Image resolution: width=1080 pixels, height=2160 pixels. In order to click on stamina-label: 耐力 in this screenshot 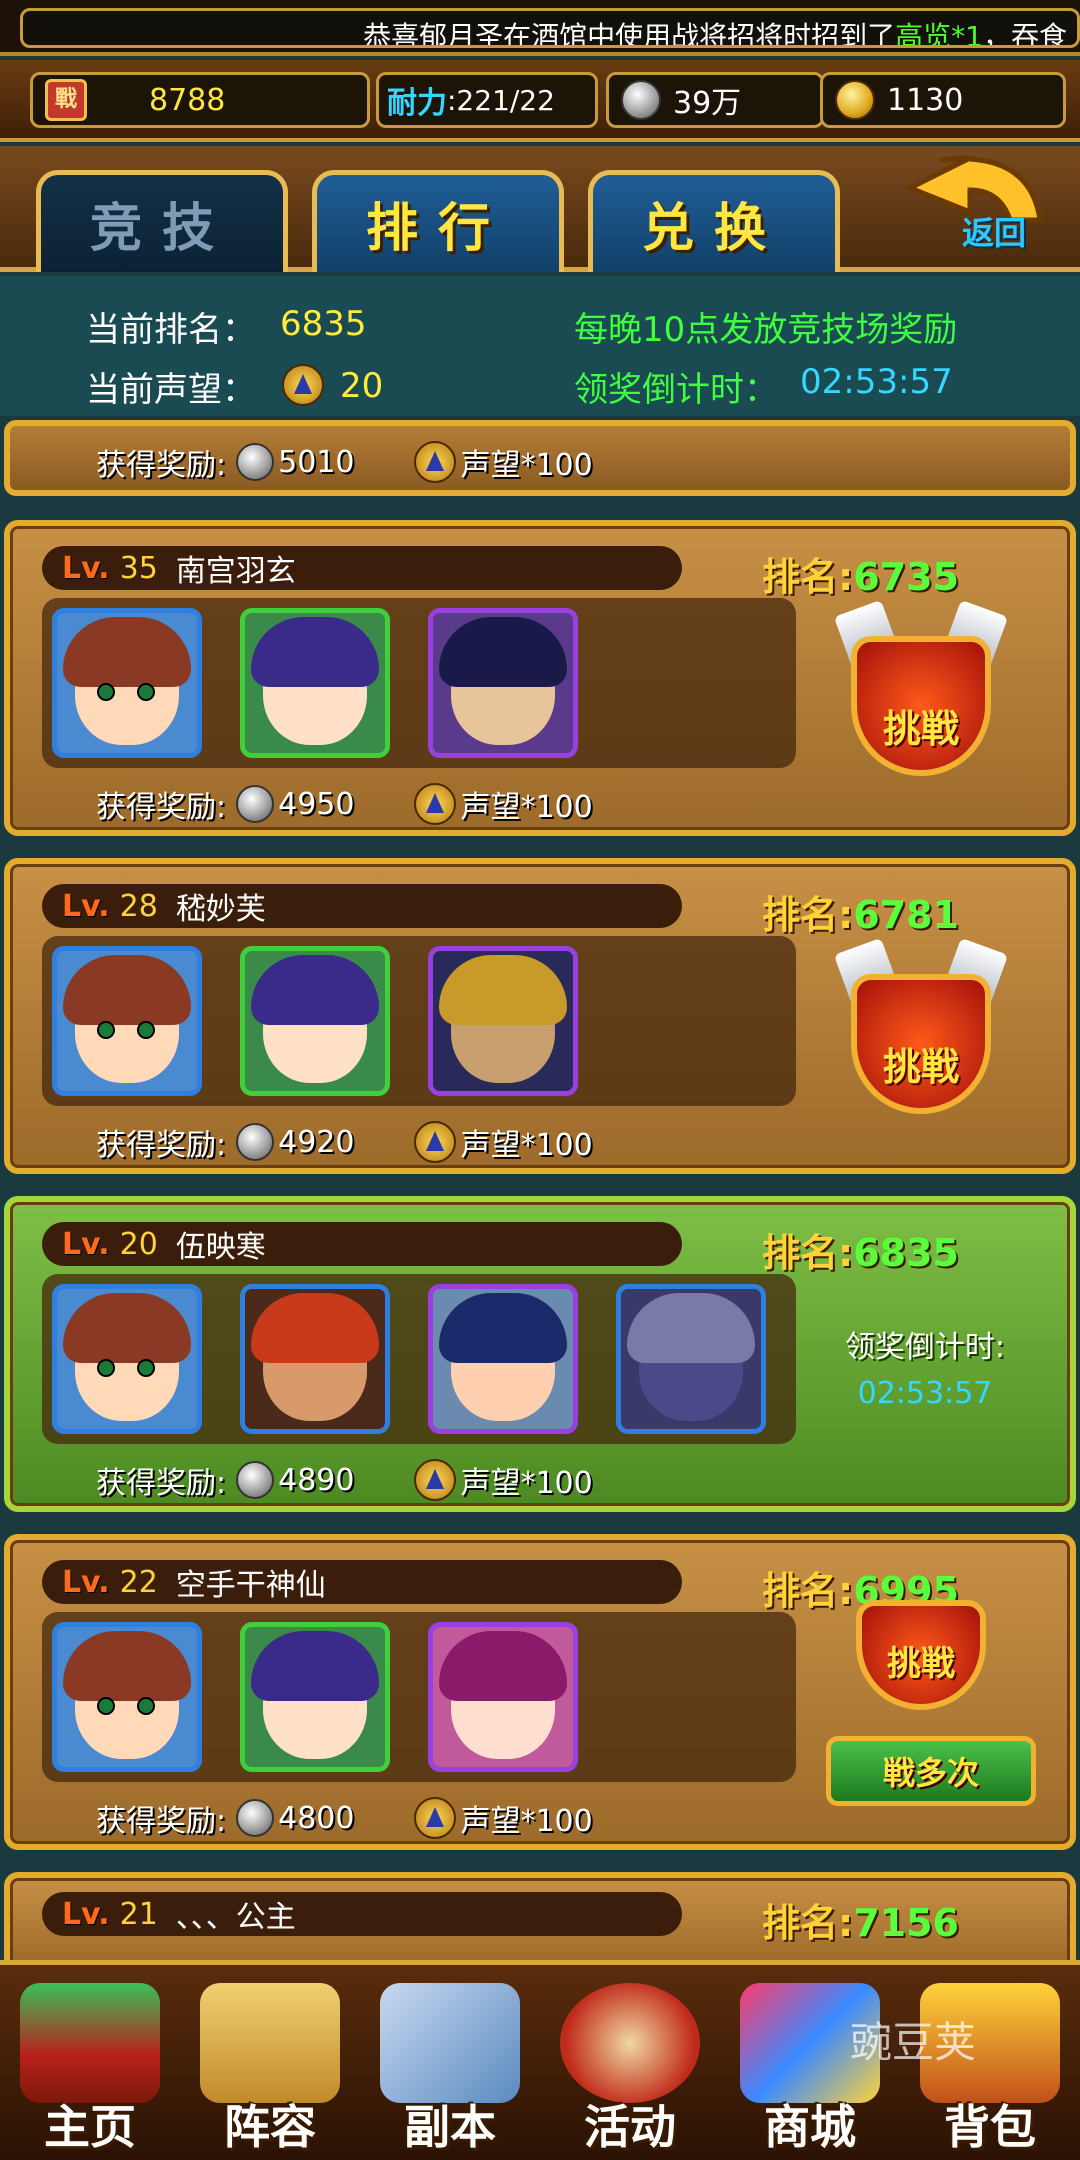, I will do `click(417, 103)`.